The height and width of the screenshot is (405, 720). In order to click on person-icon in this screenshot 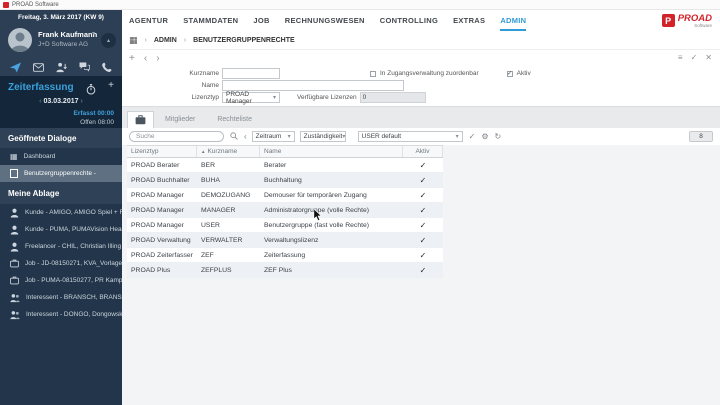, I will do `click(14, 229)`.